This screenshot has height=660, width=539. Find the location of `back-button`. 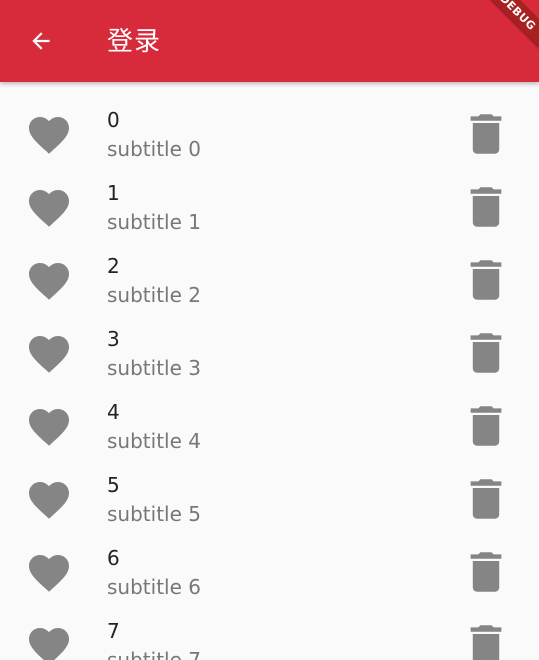

back-button is located at coordinates (41, 41).